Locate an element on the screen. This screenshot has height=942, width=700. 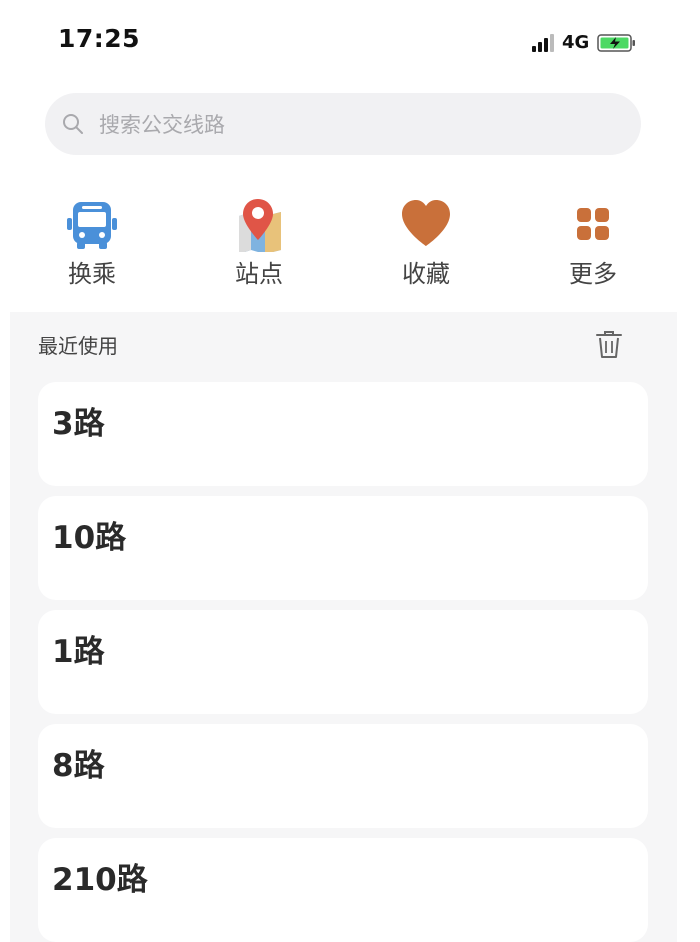
route-card: 10路 is located at coordinates (343, 548).